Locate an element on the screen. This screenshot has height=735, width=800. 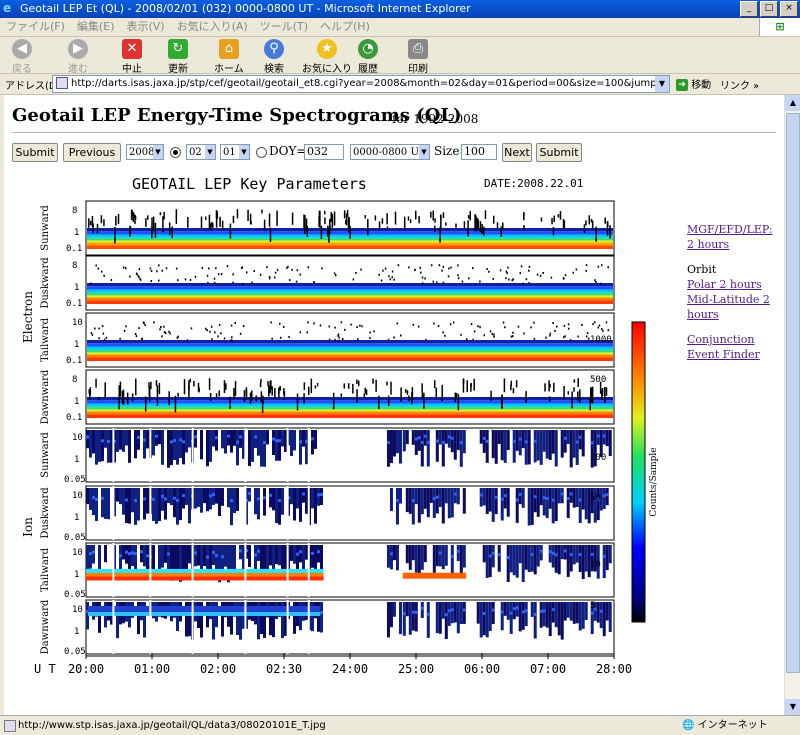
go-button: ➜ 移動 is located at coordinates (693, 83).